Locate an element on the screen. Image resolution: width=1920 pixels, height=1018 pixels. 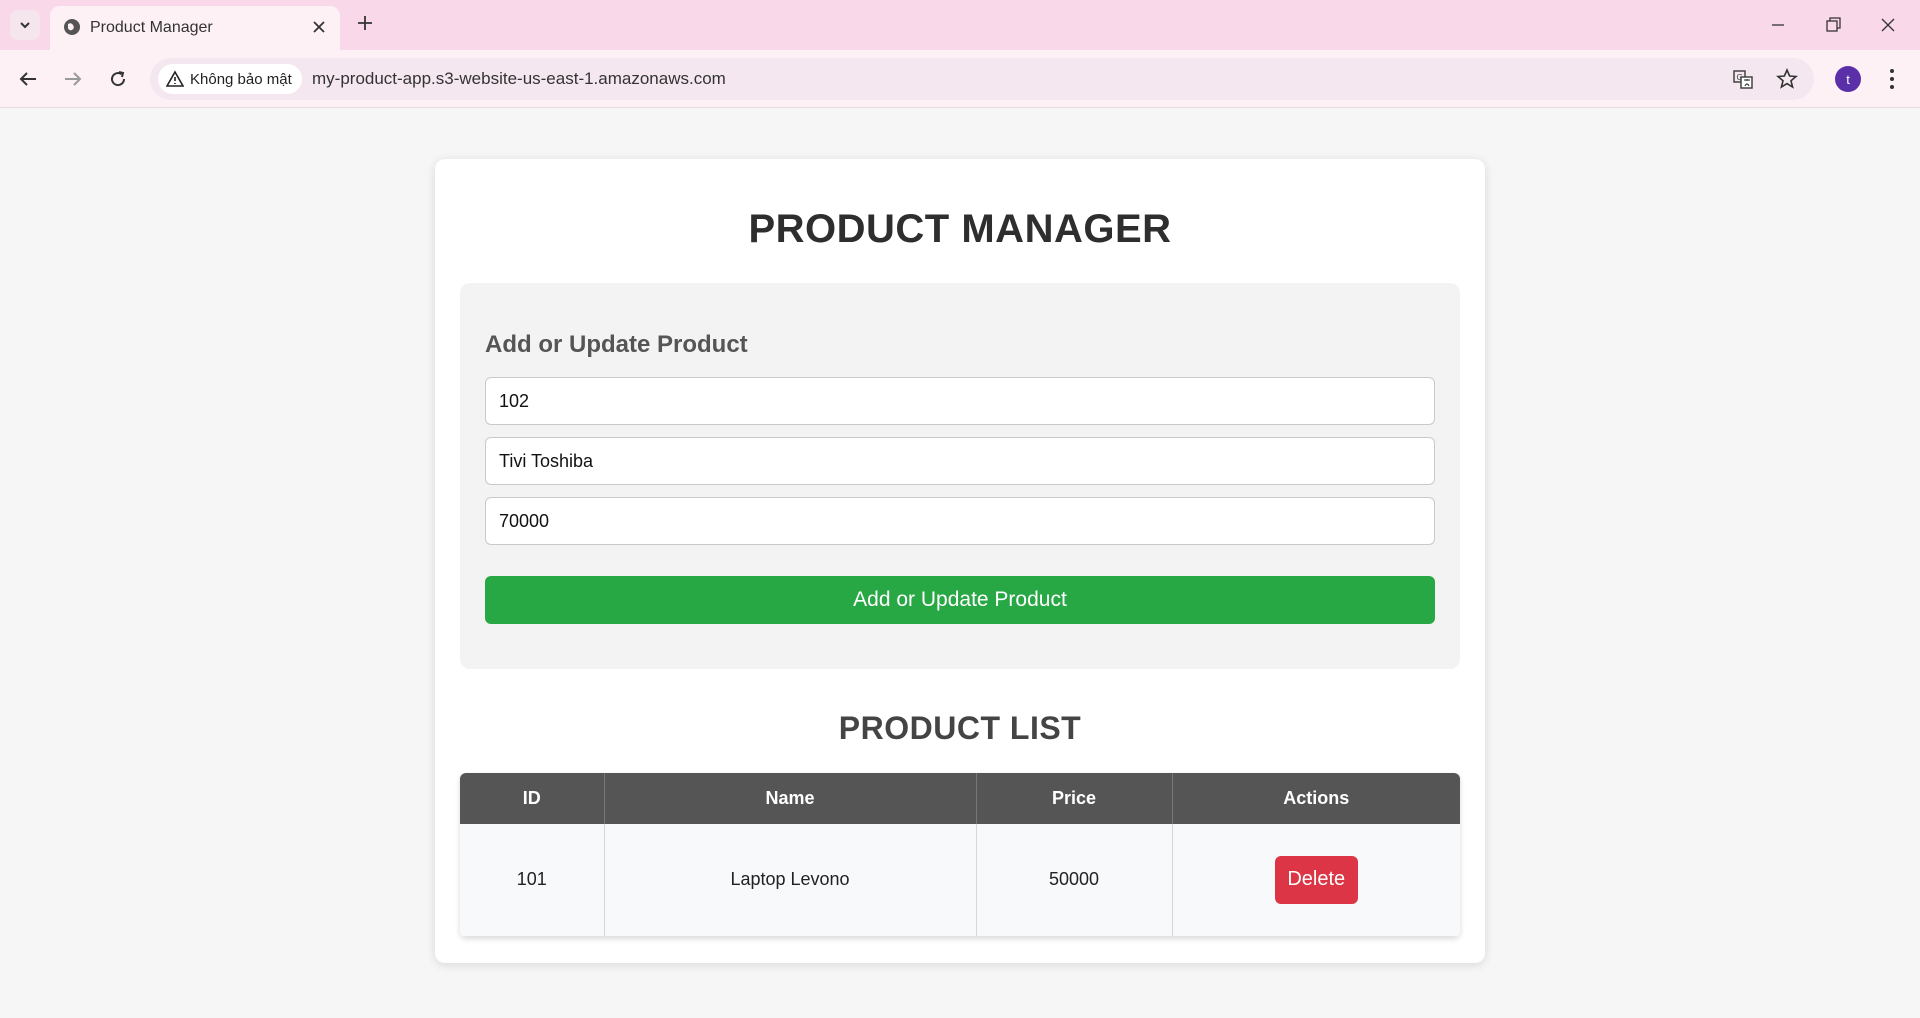
close-icon is located at coordinates (319, 27).